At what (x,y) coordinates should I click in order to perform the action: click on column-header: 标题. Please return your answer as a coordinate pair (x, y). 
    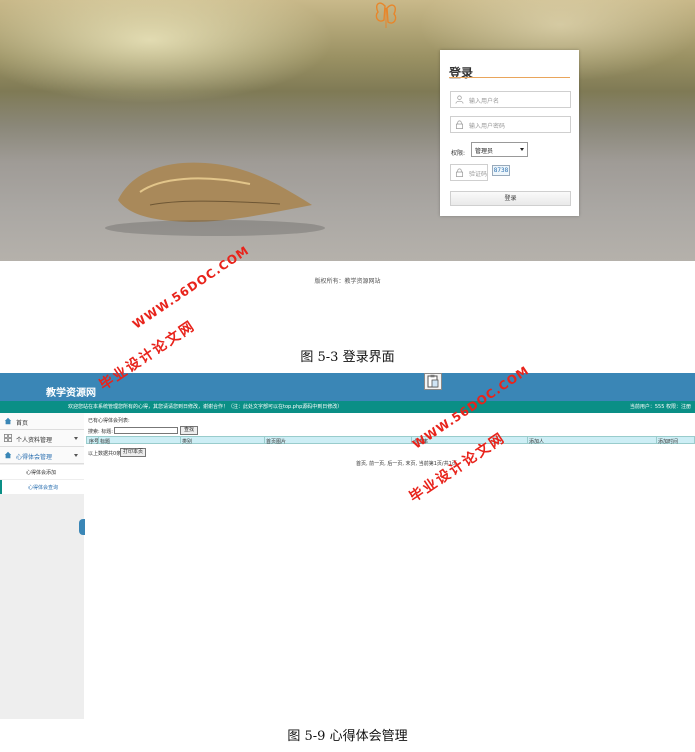
    Looking at the image, I should click on (105, 442).